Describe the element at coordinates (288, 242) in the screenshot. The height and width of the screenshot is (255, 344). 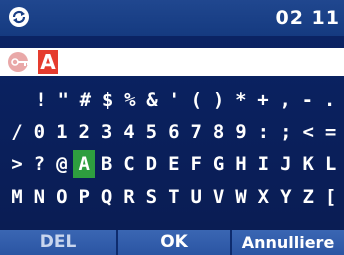
I see `cancel-softkey: Annulliere` at that location.